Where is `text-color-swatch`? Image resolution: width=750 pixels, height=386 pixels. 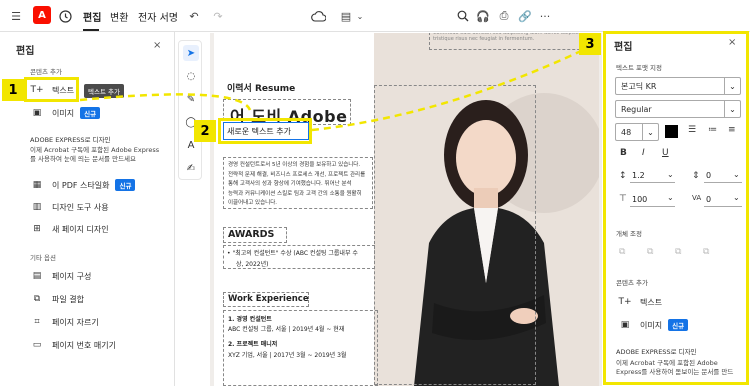
text-color-swatch is located at coordinates (671, 131).